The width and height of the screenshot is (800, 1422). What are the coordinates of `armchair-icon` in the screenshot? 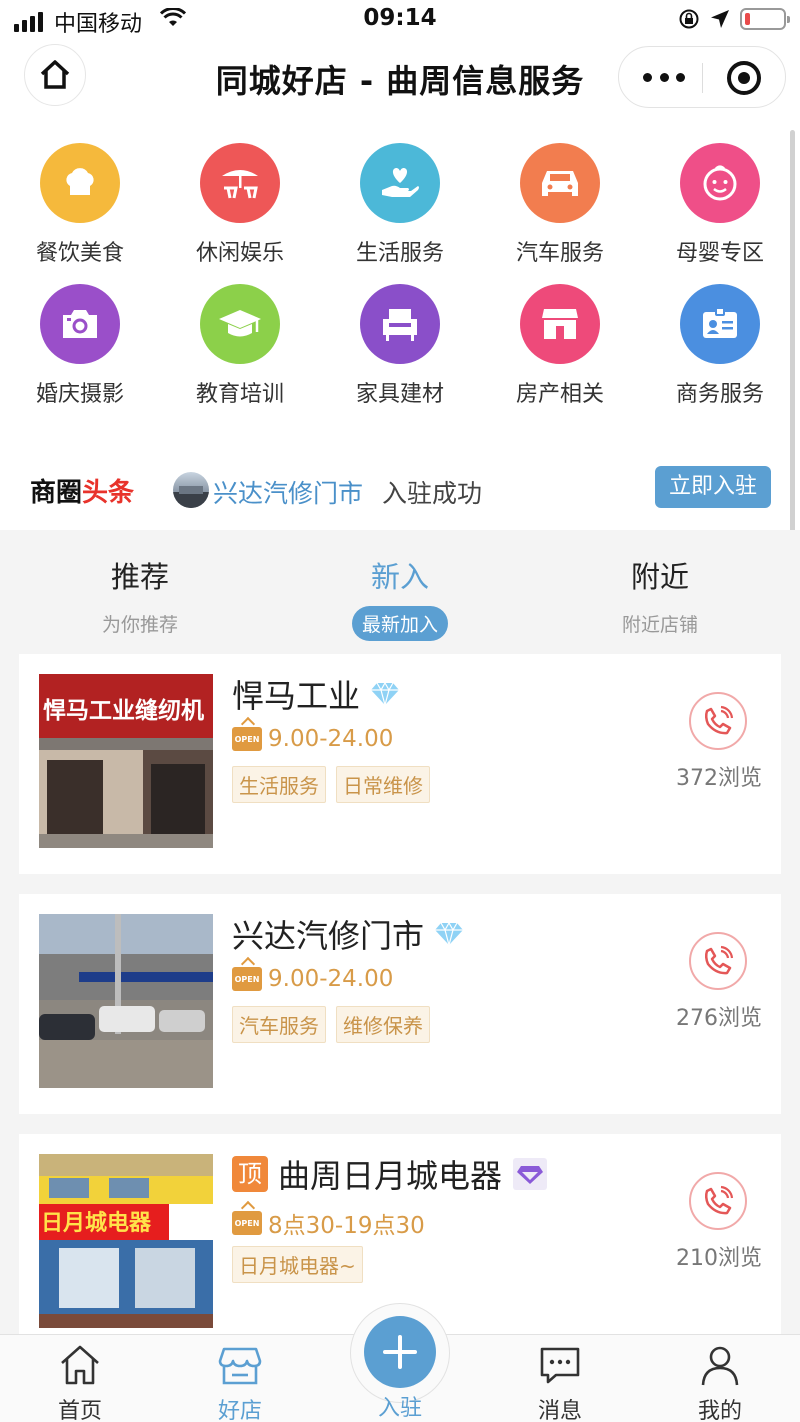 It's located at (400, 324).